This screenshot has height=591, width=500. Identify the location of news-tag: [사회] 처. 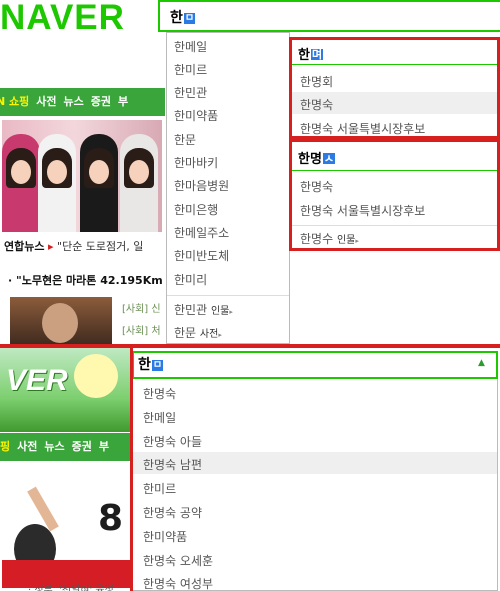
(141, 329).